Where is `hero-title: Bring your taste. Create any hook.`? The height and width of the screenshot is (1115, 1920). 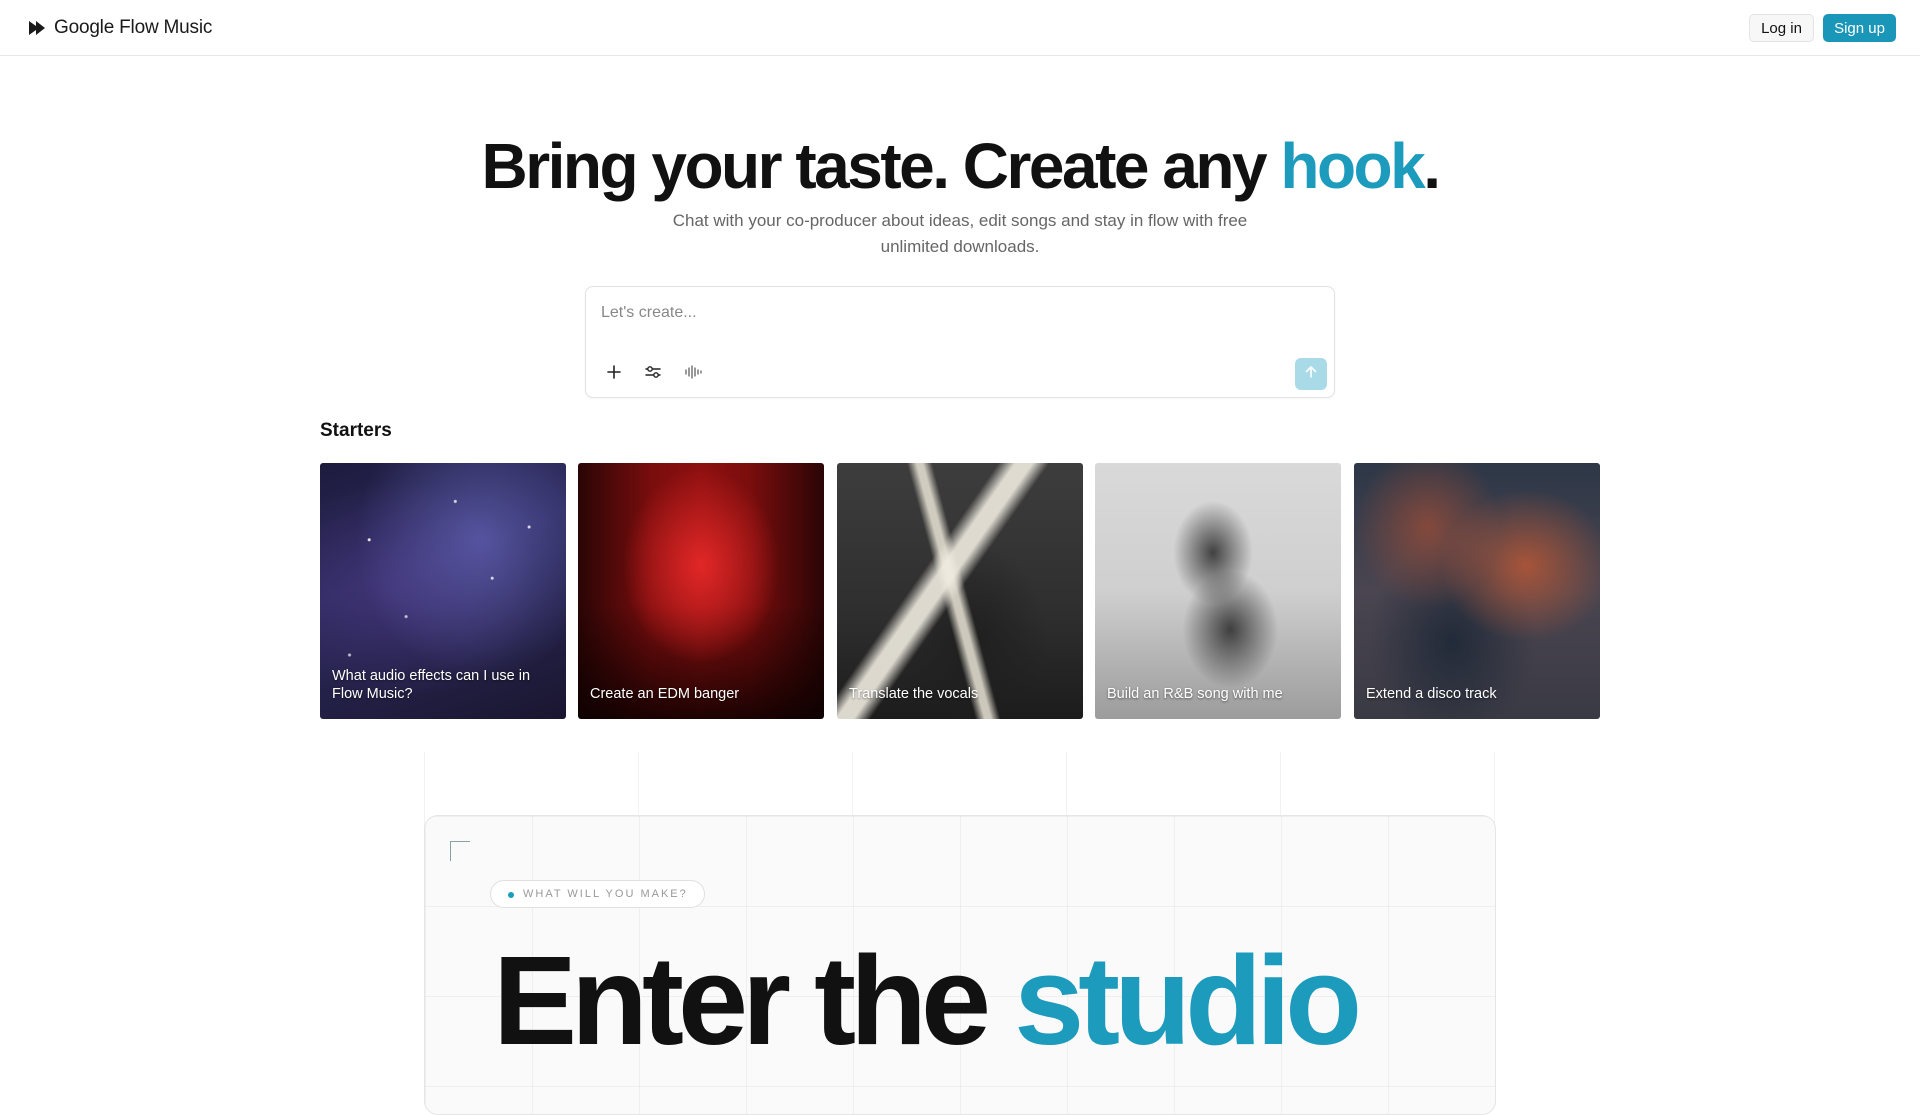
hero-title: Bring your taste. Create any hook. is located at coordinates (960, 166).